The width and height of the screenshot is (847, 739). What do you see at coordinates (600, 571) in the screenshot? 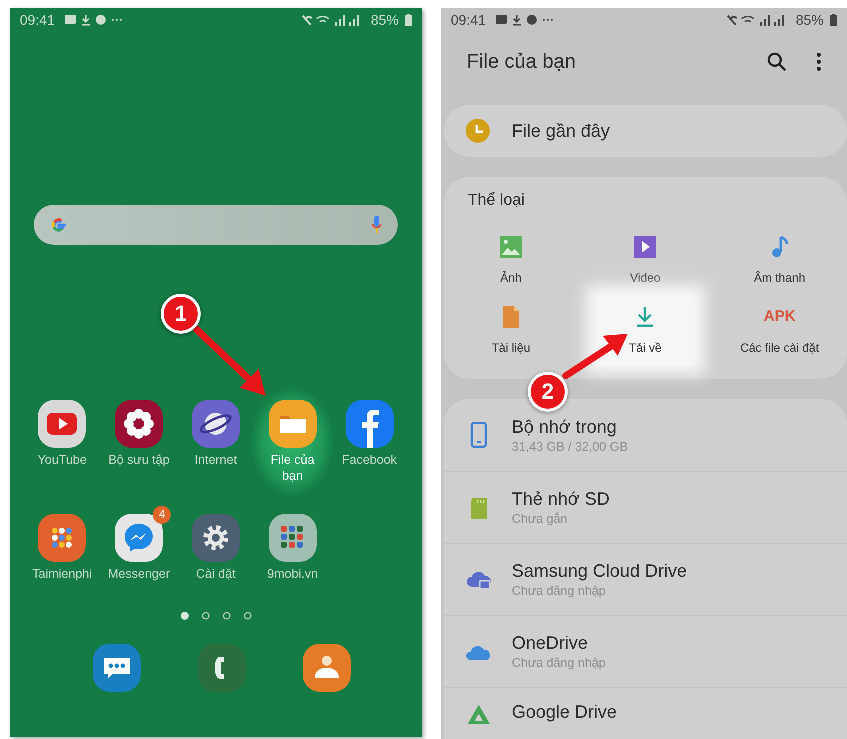
I see `storage-name: Samsung Cloud Drive` at bounding box center [600, 571].